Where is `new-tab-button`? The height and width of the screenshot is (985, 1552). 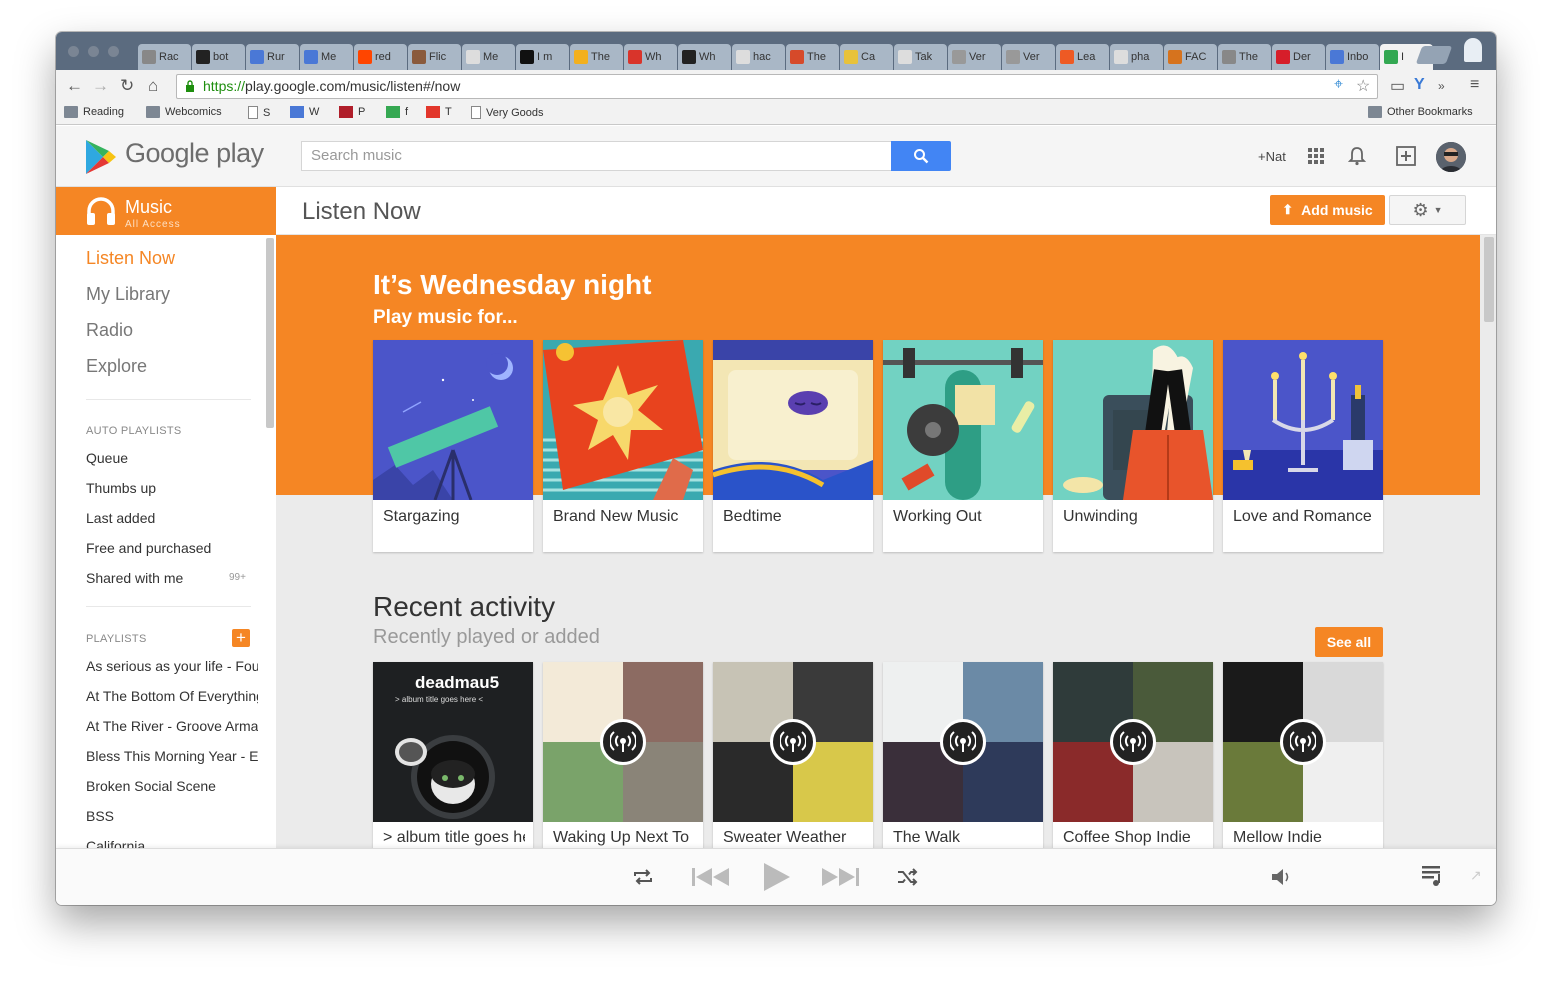
new-tab-button is located at coordinates (1434, 55).